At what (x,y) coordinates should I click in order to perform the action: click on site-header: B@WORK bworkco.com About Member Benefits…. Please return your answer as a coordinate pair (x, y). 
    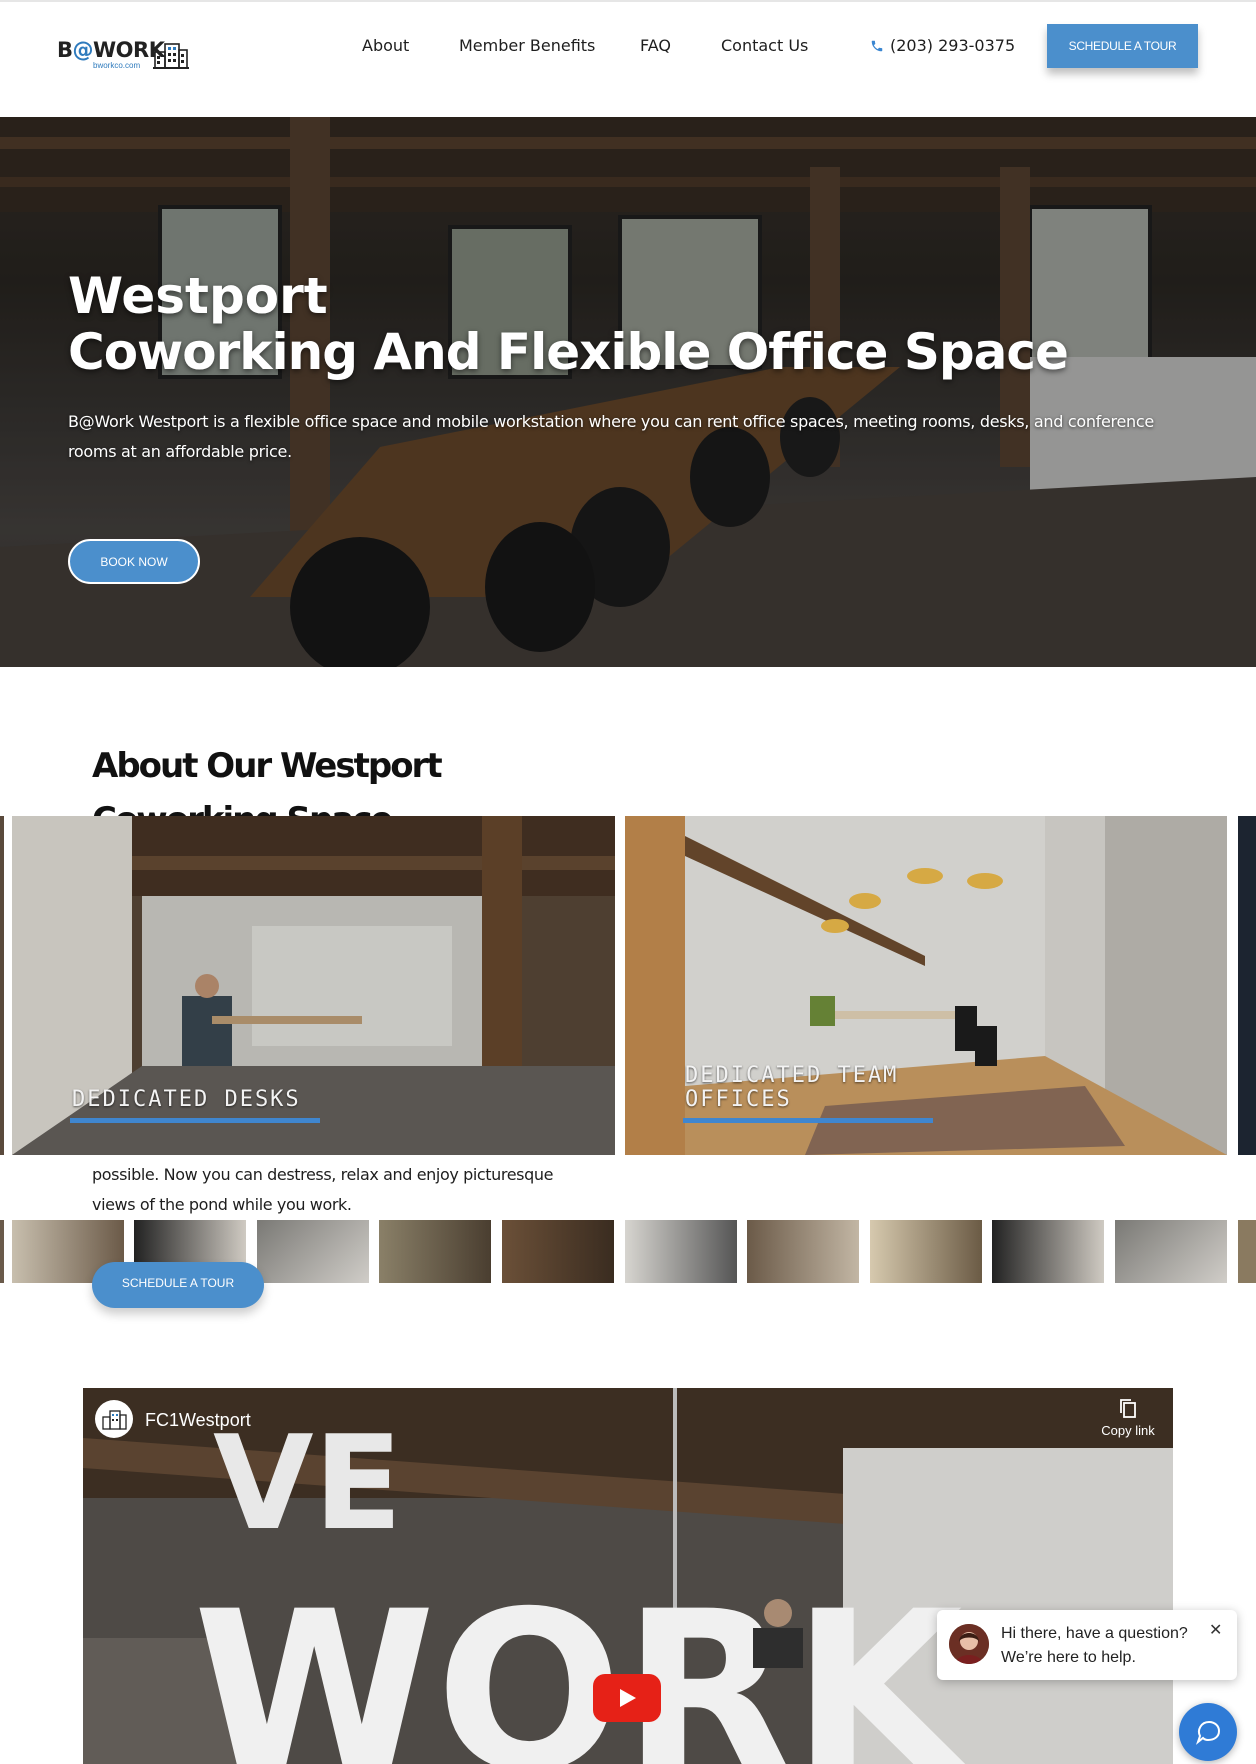
    Looking at the image, I should click on (628, 59).